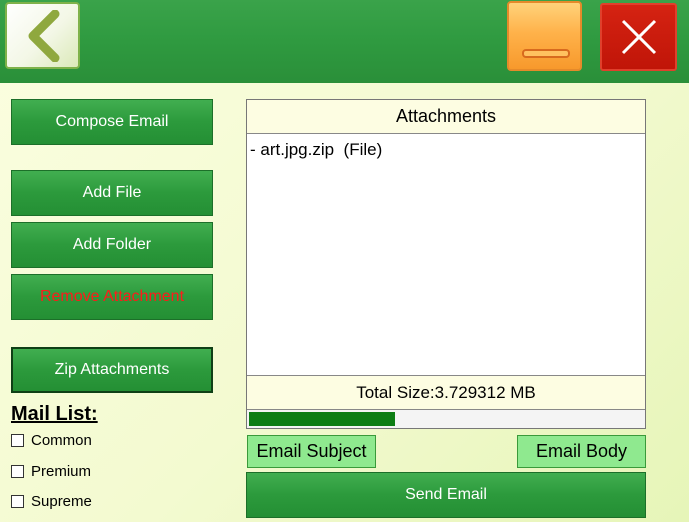 The width and height of the screenshot is (689, 522). What do you see at coordinates (54, 414) in the screenshot?
I see `mail-list-title: Mail List:` at bounding box center [54, 414].